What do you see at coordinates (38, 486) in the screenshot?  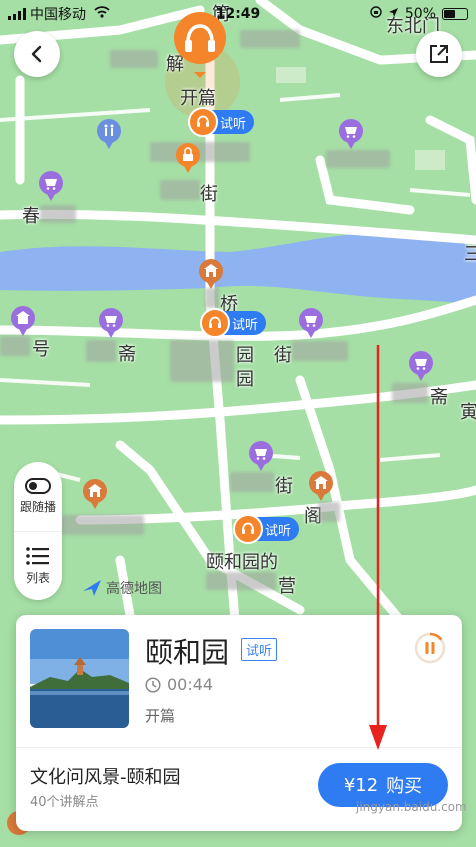 I see `toggle-icon` at bounding box center [38, 486].